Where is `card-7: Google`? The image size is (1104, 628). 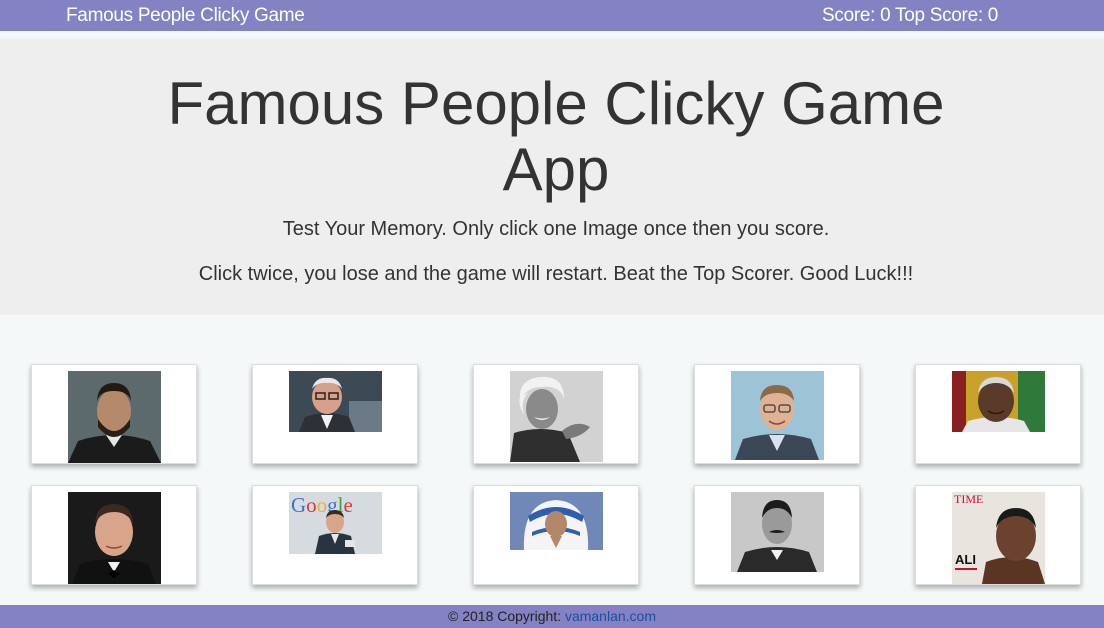 card-7: Google is located at coordinates (335, 535).